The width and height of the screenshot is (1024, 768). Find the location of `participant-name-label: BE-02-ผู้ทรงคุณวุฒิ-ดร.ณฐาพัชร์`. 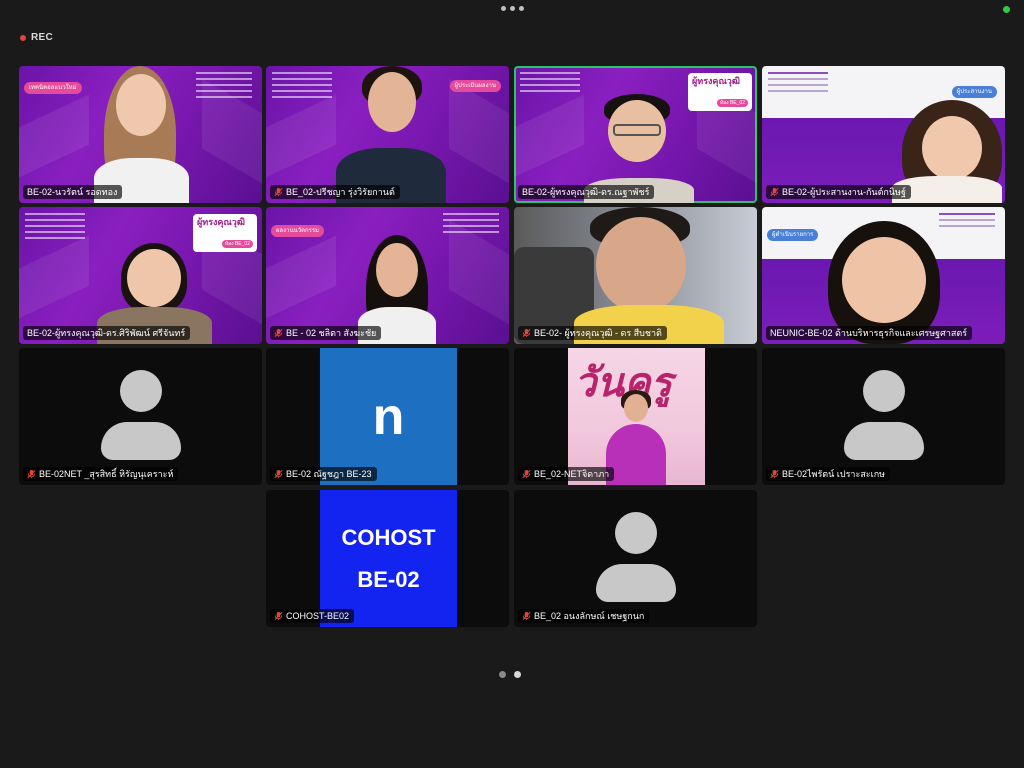

participant-name-label: BE-02-ผู้ทรงคุณวุฒิ-ดร.ณฐาพัชร์ is located at coordinates (586, 192).